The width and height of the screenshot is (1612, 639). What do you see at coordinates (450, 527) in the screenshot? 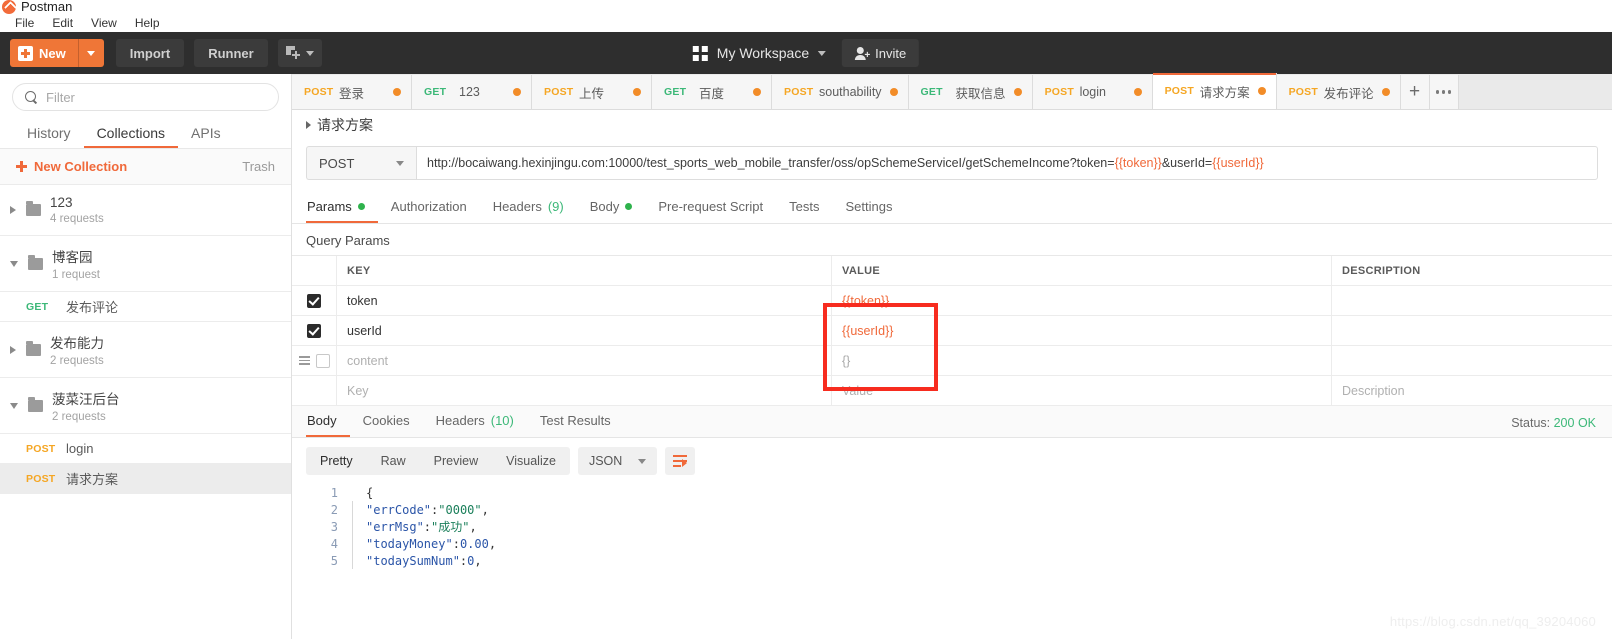
I see `code-string: "成功"` at bounding box center [450, 527].